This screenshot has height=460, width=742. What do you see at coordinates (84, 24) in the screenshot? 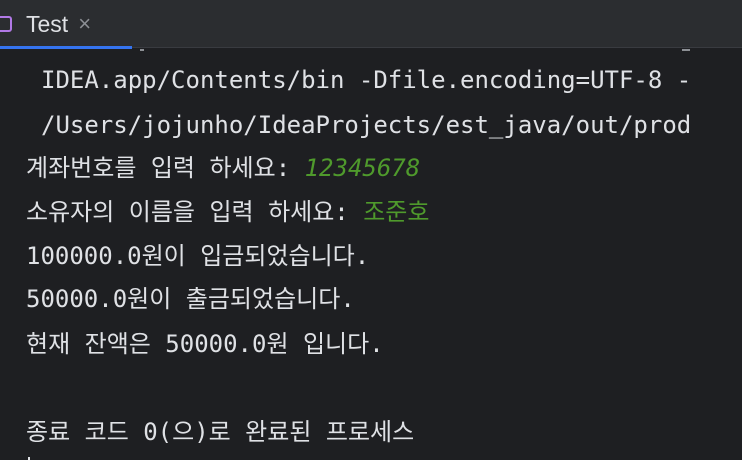
I see `close-icon: ×` at bounding box center [84, 24].